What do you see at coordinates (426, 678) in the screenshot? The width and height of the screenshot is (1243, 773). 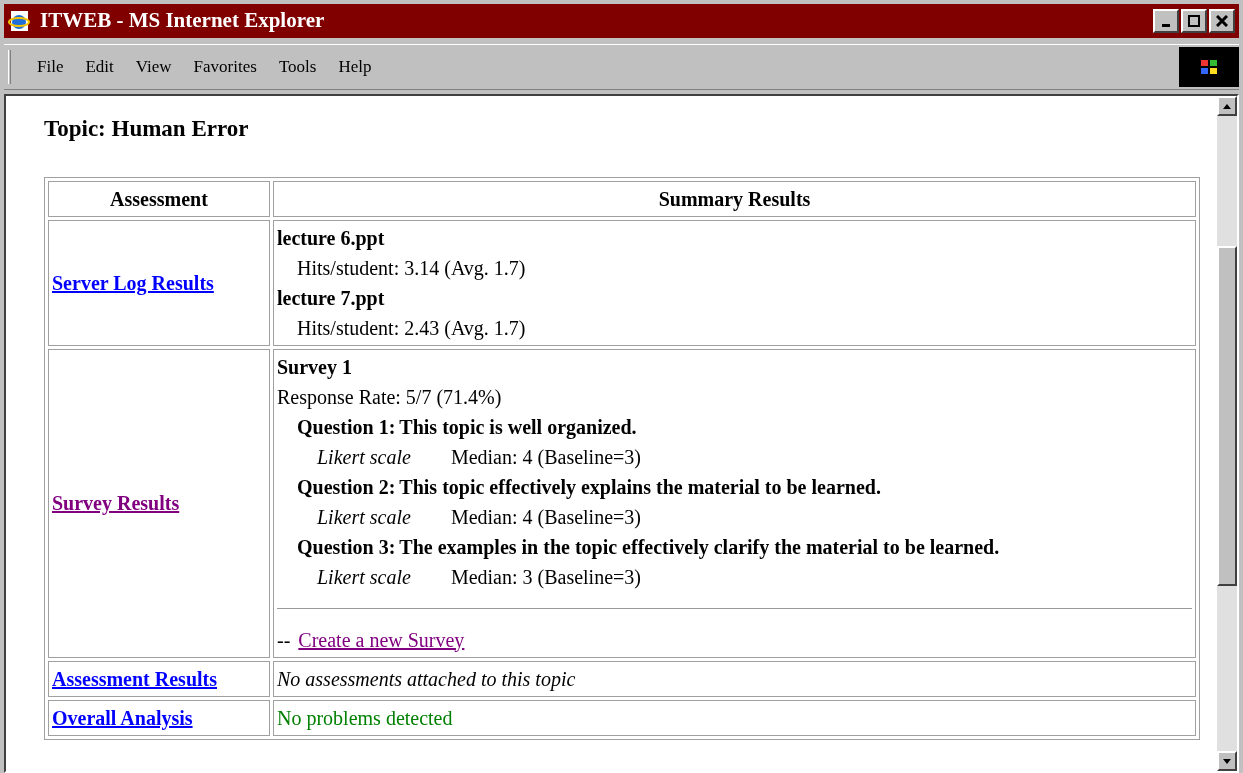 I see `note-text: No assessments attached to this topic` at bounding box center [426, 678].